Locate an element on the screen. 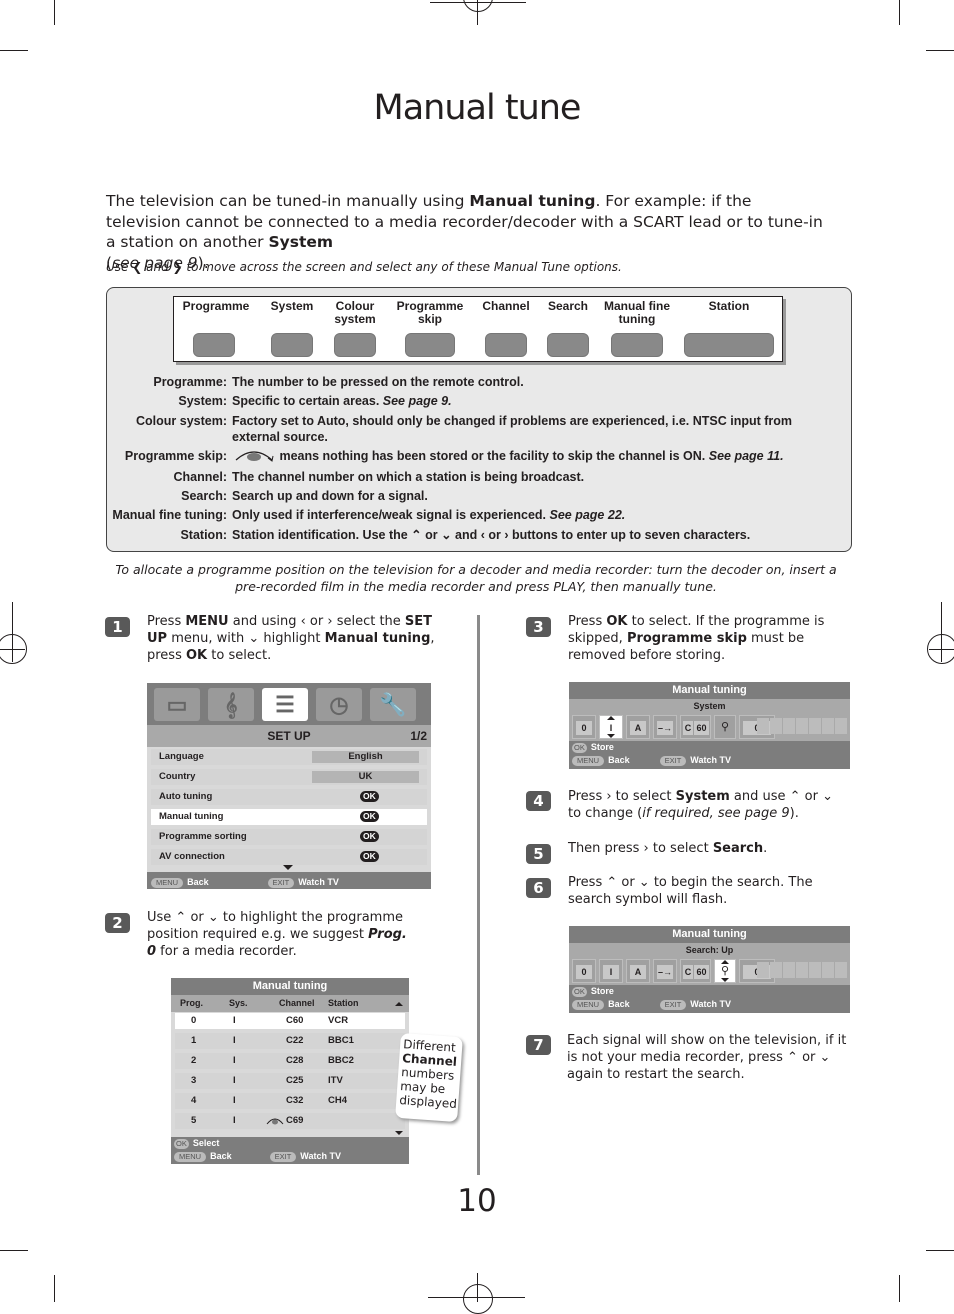 The width and height of the screenshot is (954, 1314). sound-icon: 𝄞 is located at coordinates (231, 704).